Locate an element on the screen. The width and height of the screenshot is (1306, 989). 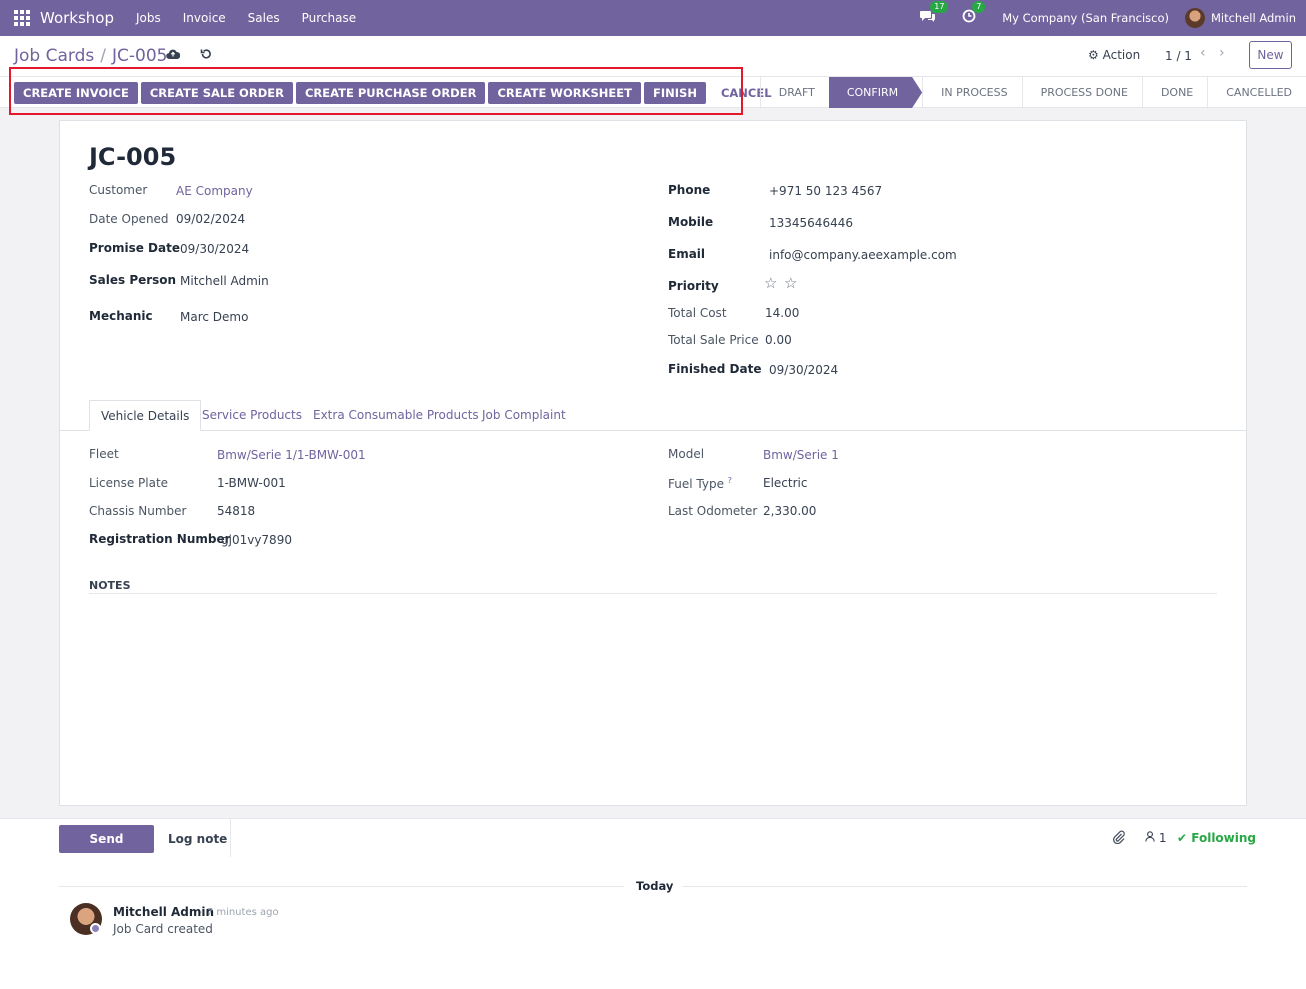
pager-next-icon: › is located at coordinates (1222, 53).